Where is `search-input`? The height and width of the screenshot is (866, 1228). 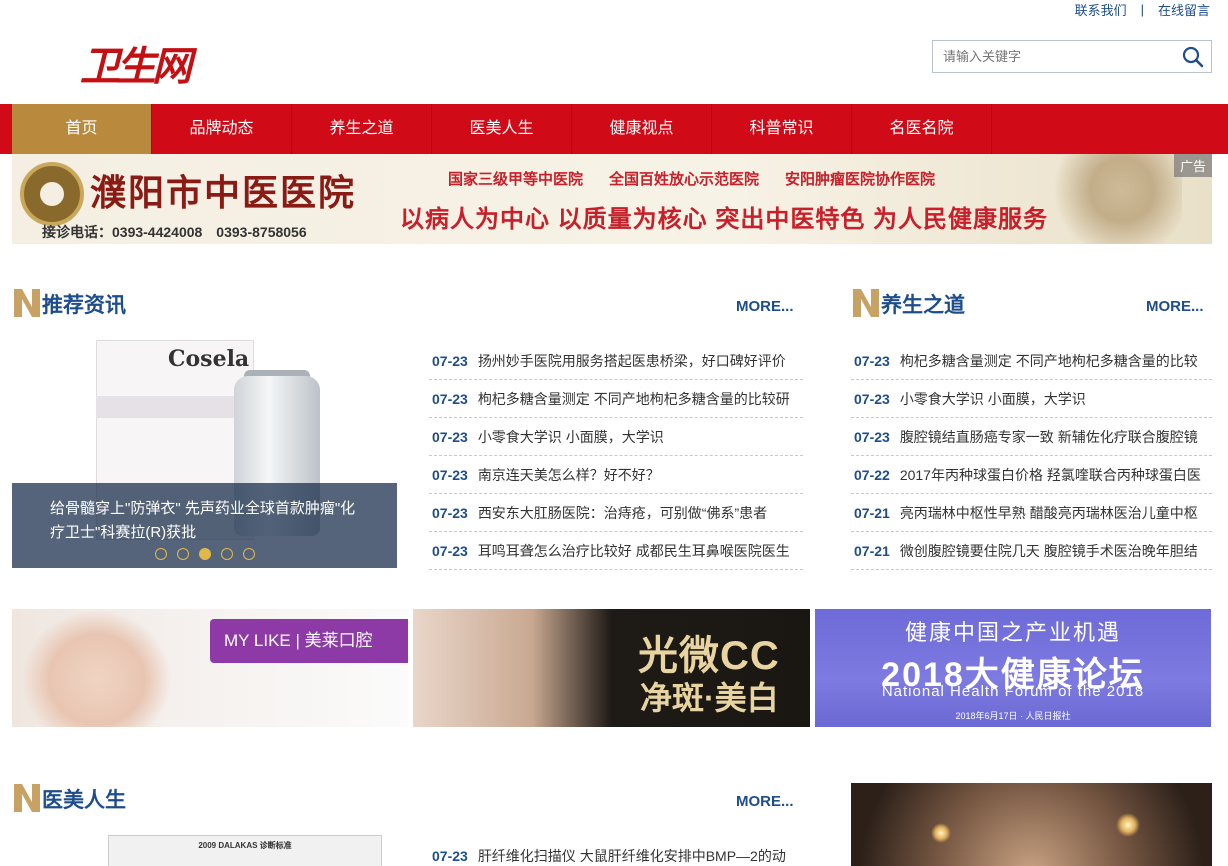 search-input is located at coordinates (1054, 56).